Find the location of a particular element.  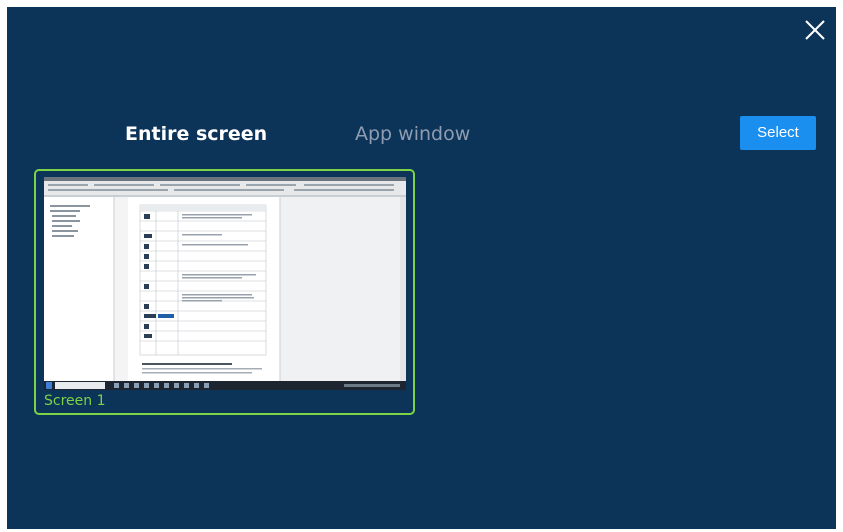

screen-label: Screen 1 is located at coordinates (75, 401).